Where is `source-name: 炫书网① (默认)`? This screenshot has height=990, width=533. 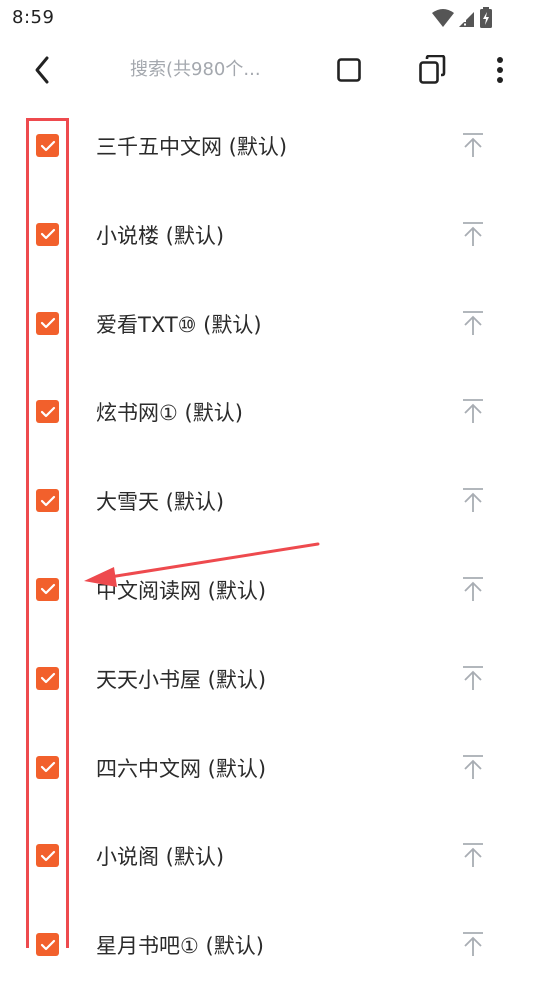 source-name: 炫书网① (默认) is located at coordinates (169, 413).